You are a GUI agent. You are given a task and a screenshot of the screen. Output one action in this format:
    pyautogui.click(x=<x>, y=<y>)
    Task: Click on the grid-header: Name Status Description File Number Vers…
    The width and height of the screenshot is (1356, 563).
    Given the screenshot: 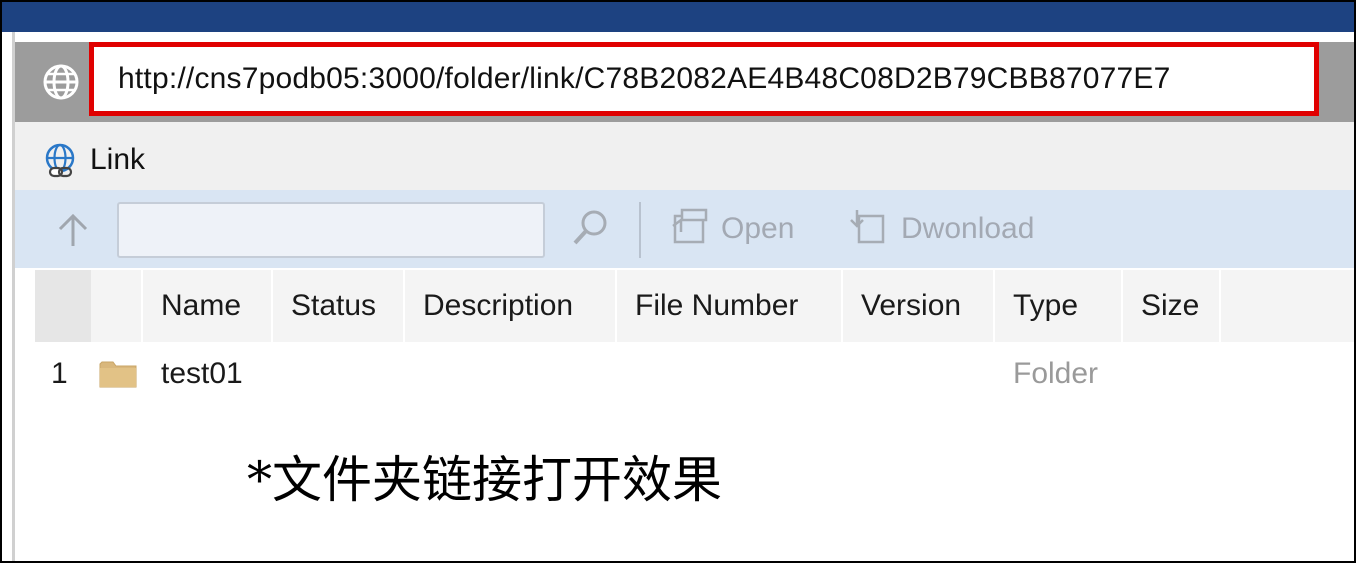 What is the action you would take?
    pyautogui.click(x=694, y=306)
    